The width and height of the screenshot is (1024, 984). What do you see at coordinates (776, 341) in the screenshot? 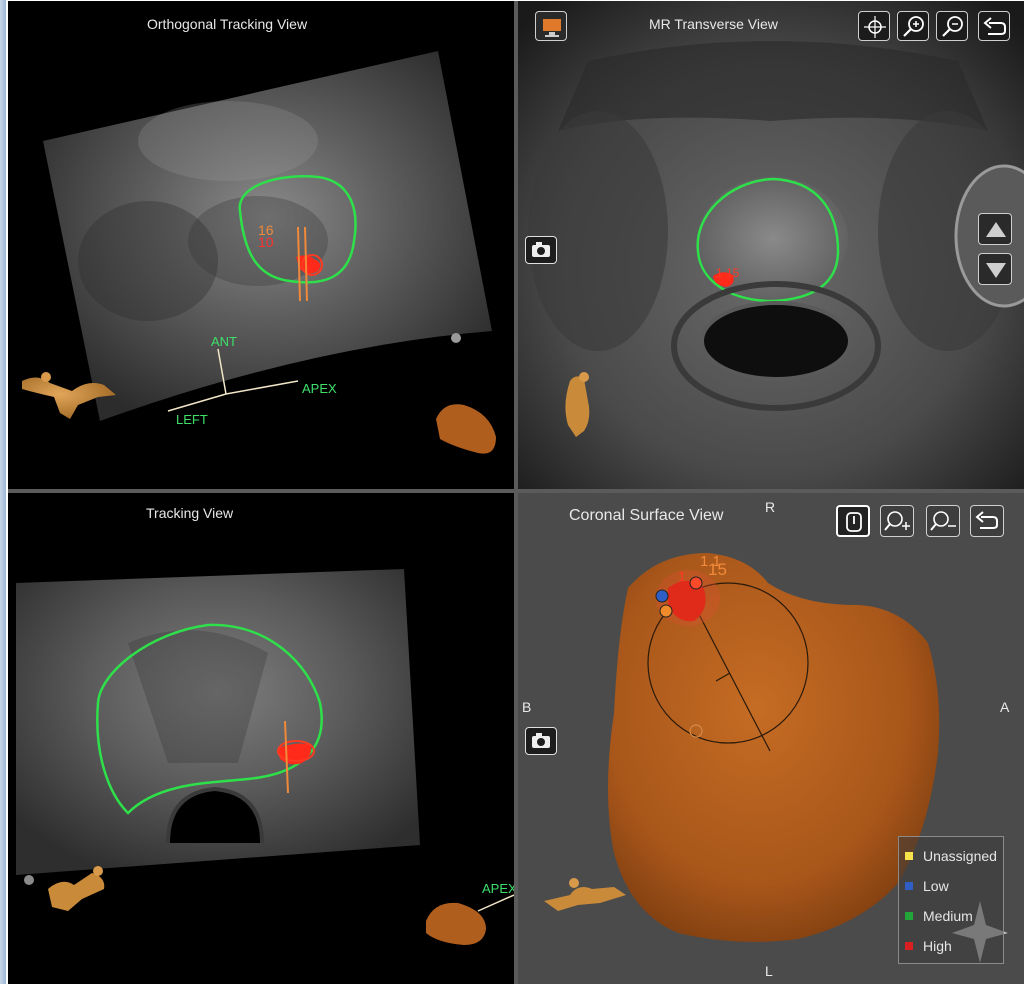
I see `rectum` at bounding box center [776, 341].